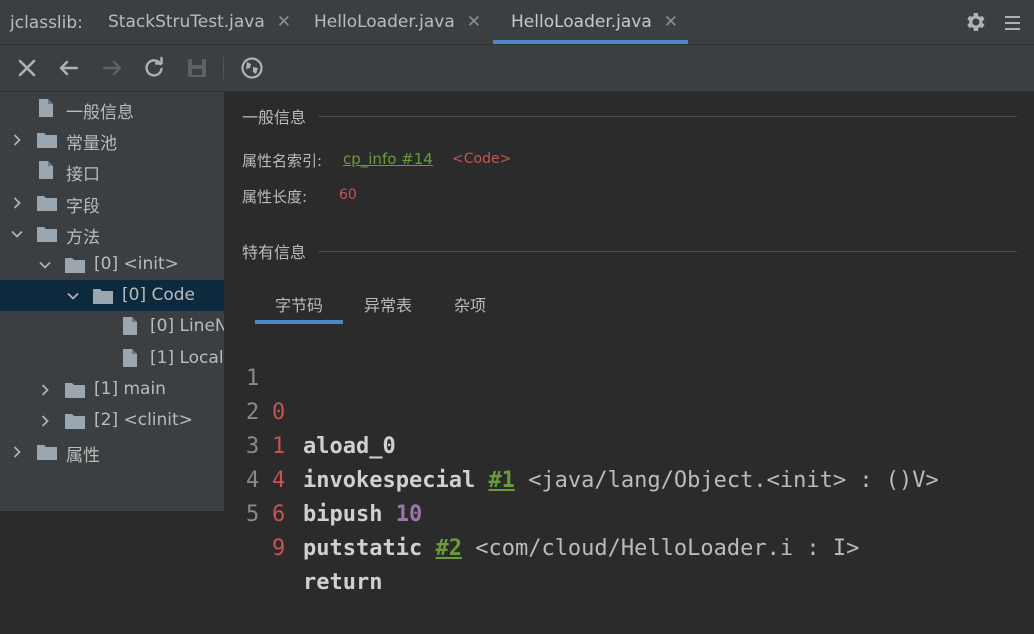 The image size is (1034, 634). I want to click on app-title: jclasslib:, so click(46, 23).